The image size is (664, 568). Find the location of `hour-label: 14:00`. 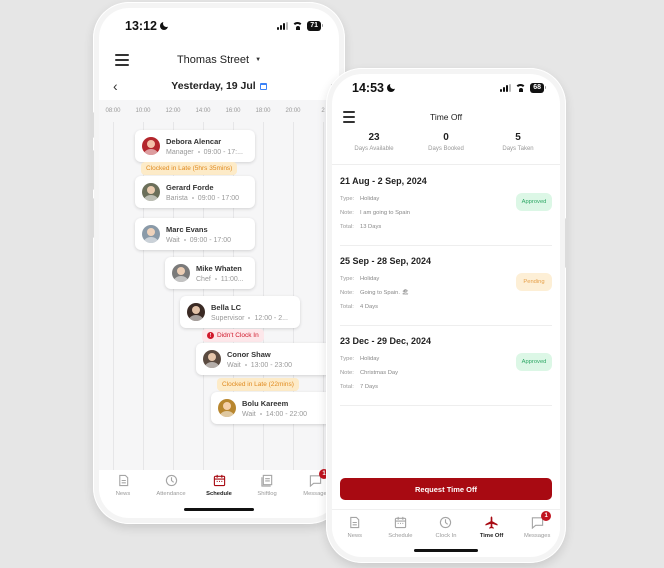

hour-label: 14:00 is located at coordinates (203, 111).